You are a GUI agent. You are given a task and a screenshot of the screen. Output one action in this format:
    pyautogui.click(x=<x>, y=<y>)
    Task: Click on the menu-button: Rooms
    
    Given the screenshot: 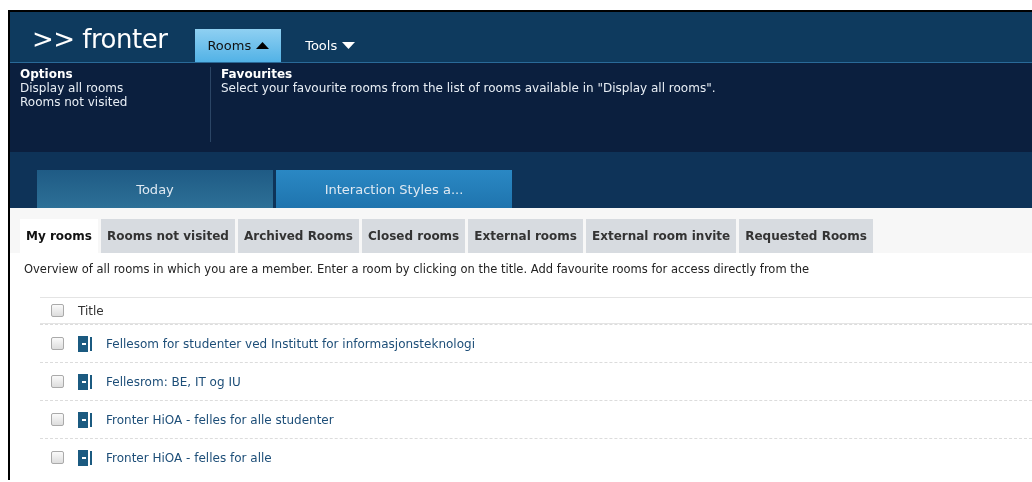 What is the action you would take?
    pyautogui.click(x=238, y=45)
    